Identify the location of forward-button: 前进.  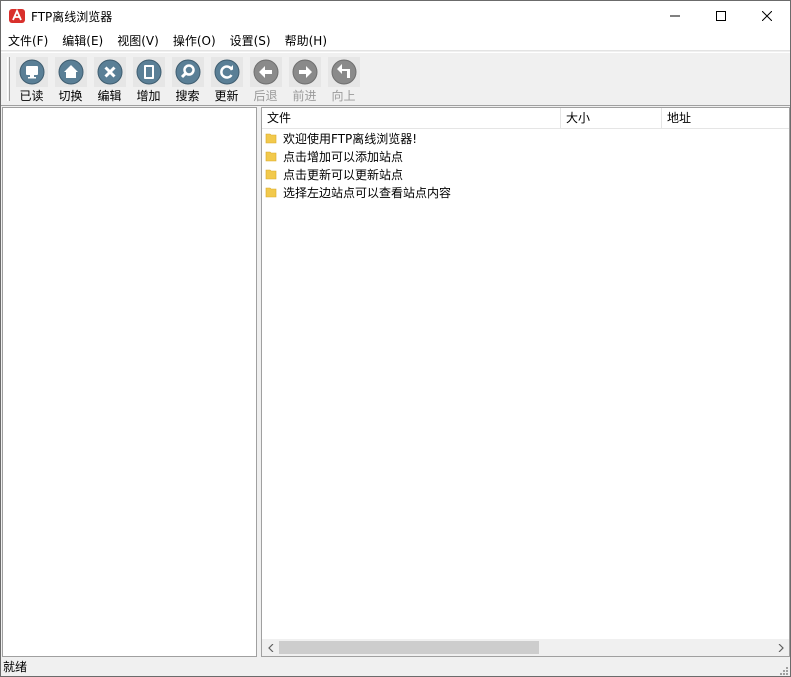
(304, 78).